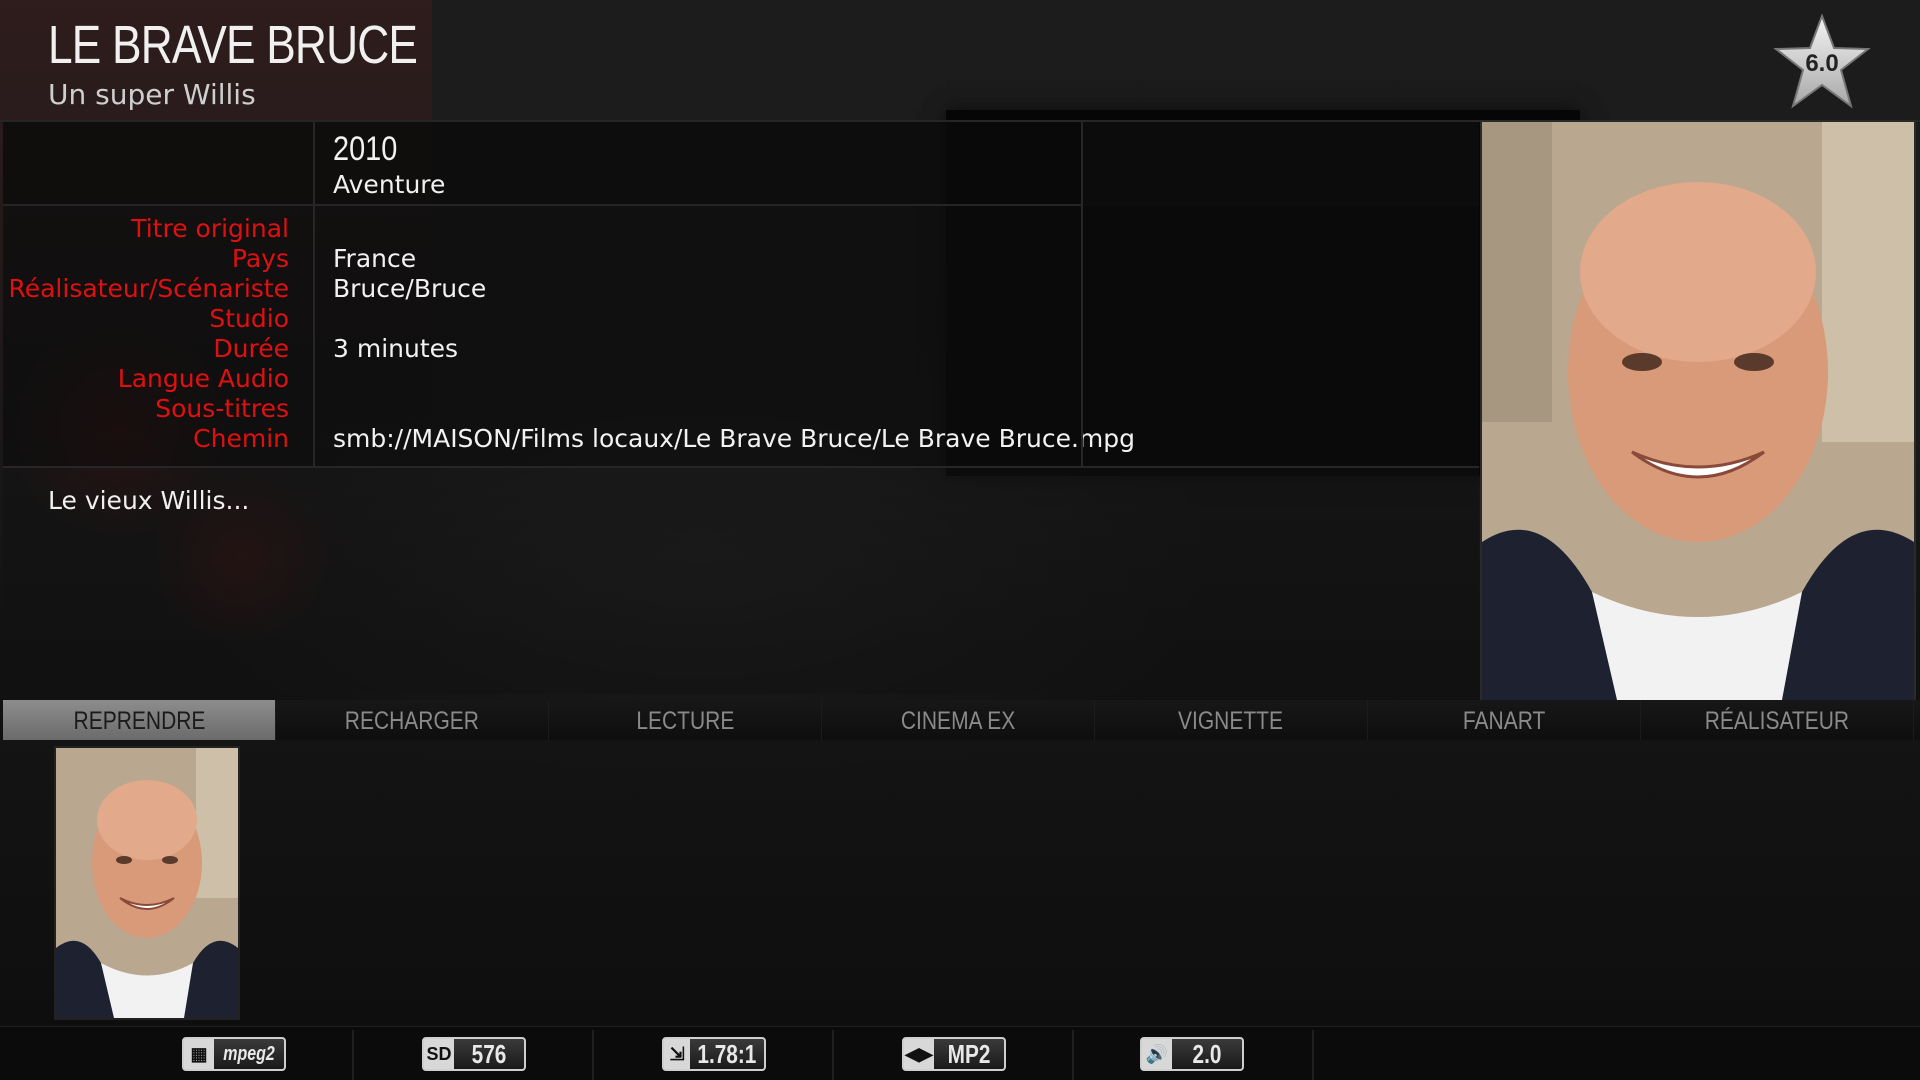  What do you see at coordinates (969, 1053) in the screenshot?
I see `flag-text: MP2` at bounding box center [969, 1053].